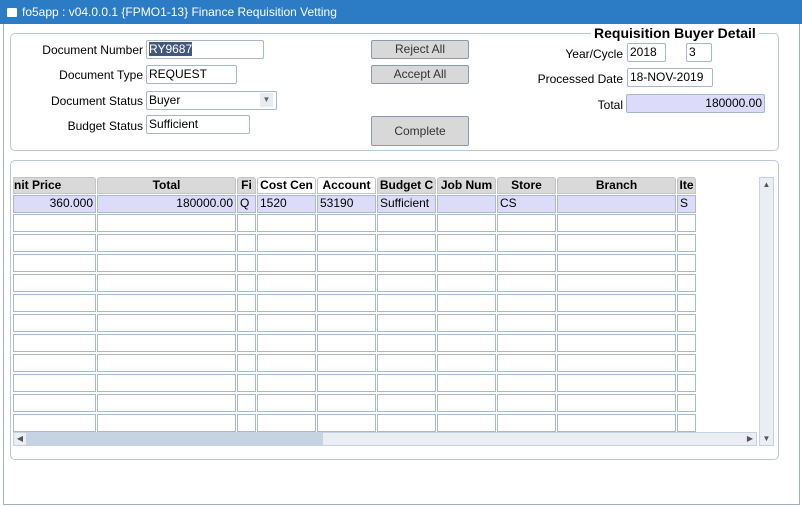  I want to click on document-status-select: Buyer ▼, so click(211, 100).